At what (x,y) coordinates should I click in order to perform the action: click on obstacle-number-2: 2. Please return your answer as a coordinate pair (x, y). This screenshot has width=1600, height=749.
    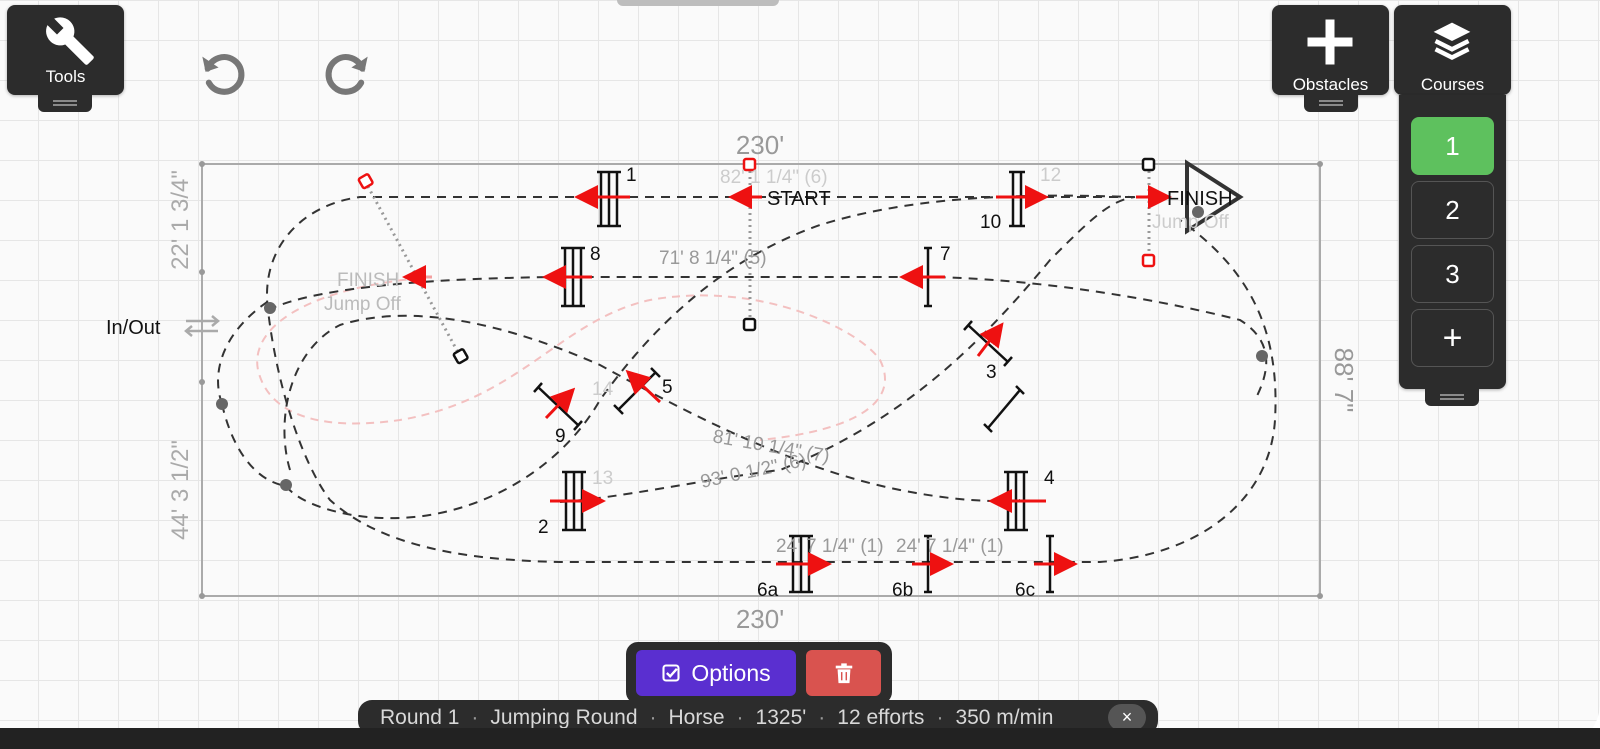
    Looking at the image, I should click on (543, 527).